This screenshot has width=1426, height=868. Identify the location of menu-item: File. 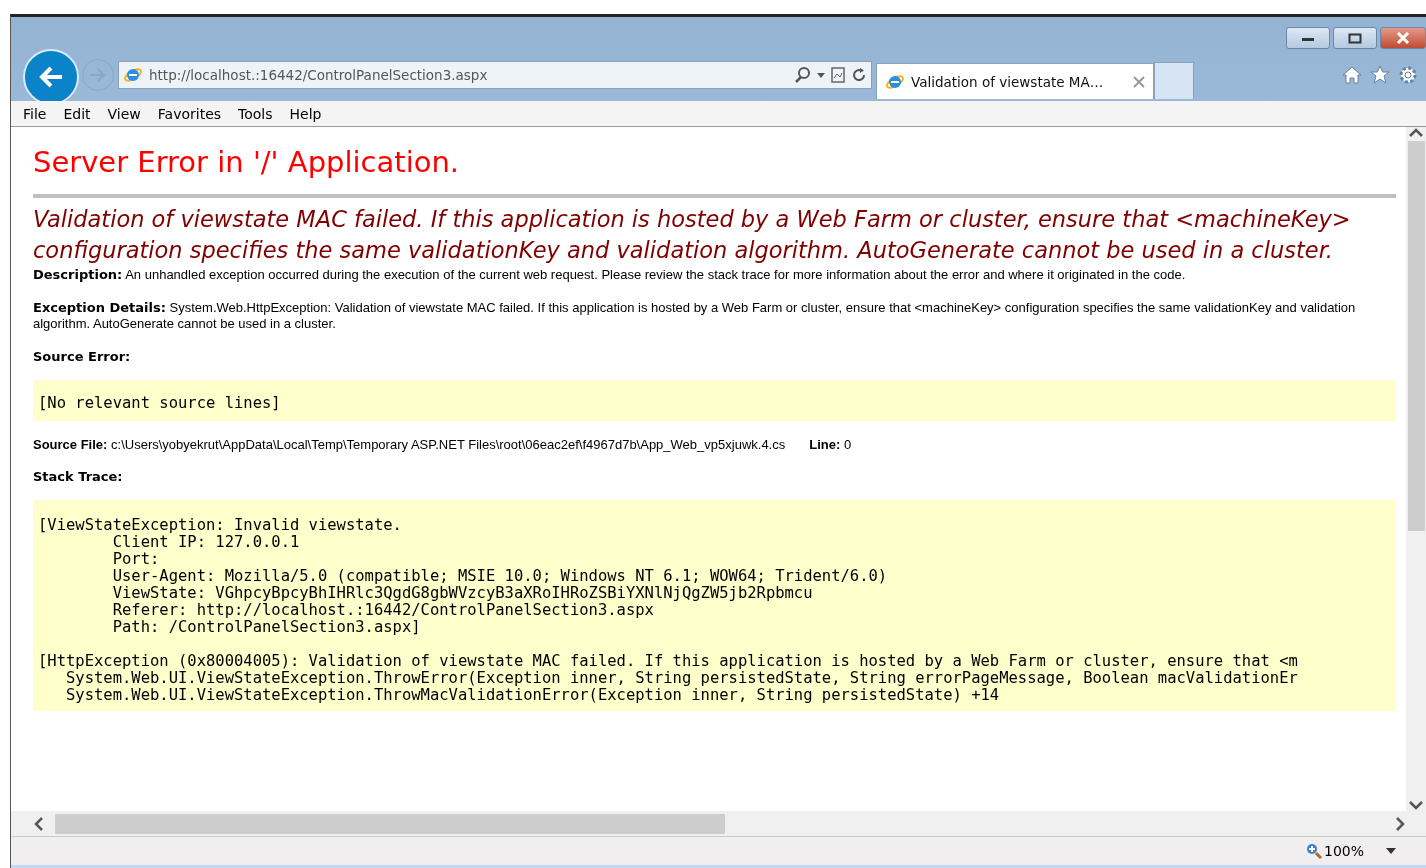
(35, 113).